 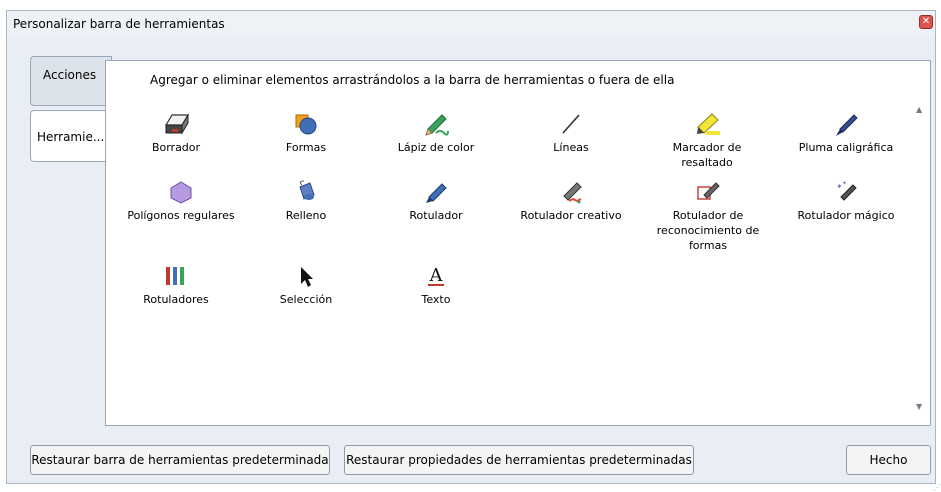 I want to click on tool-item-rotulador-creativo: Rotulador creativo, so click(x=571, y=201).